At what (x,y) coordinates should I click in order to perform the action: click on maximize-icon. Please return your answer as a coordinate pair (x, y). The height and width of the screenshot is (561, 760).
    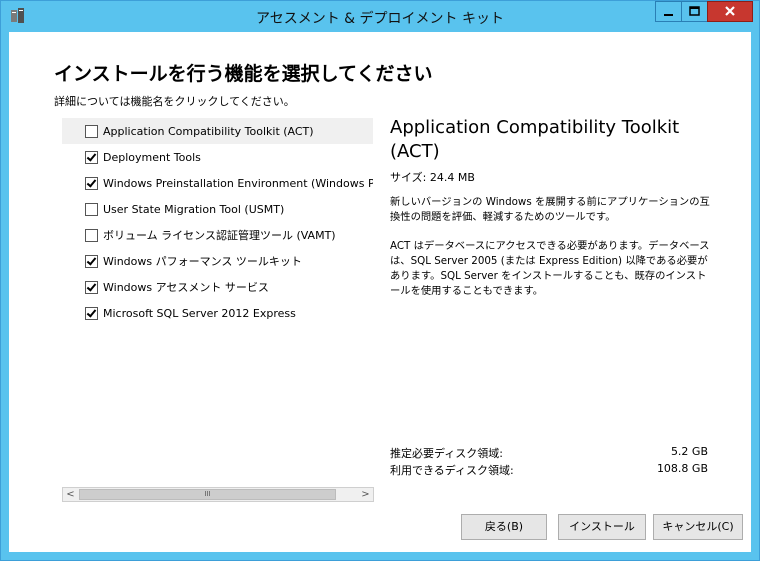
    Looking at the image, I should click on (694, 11).